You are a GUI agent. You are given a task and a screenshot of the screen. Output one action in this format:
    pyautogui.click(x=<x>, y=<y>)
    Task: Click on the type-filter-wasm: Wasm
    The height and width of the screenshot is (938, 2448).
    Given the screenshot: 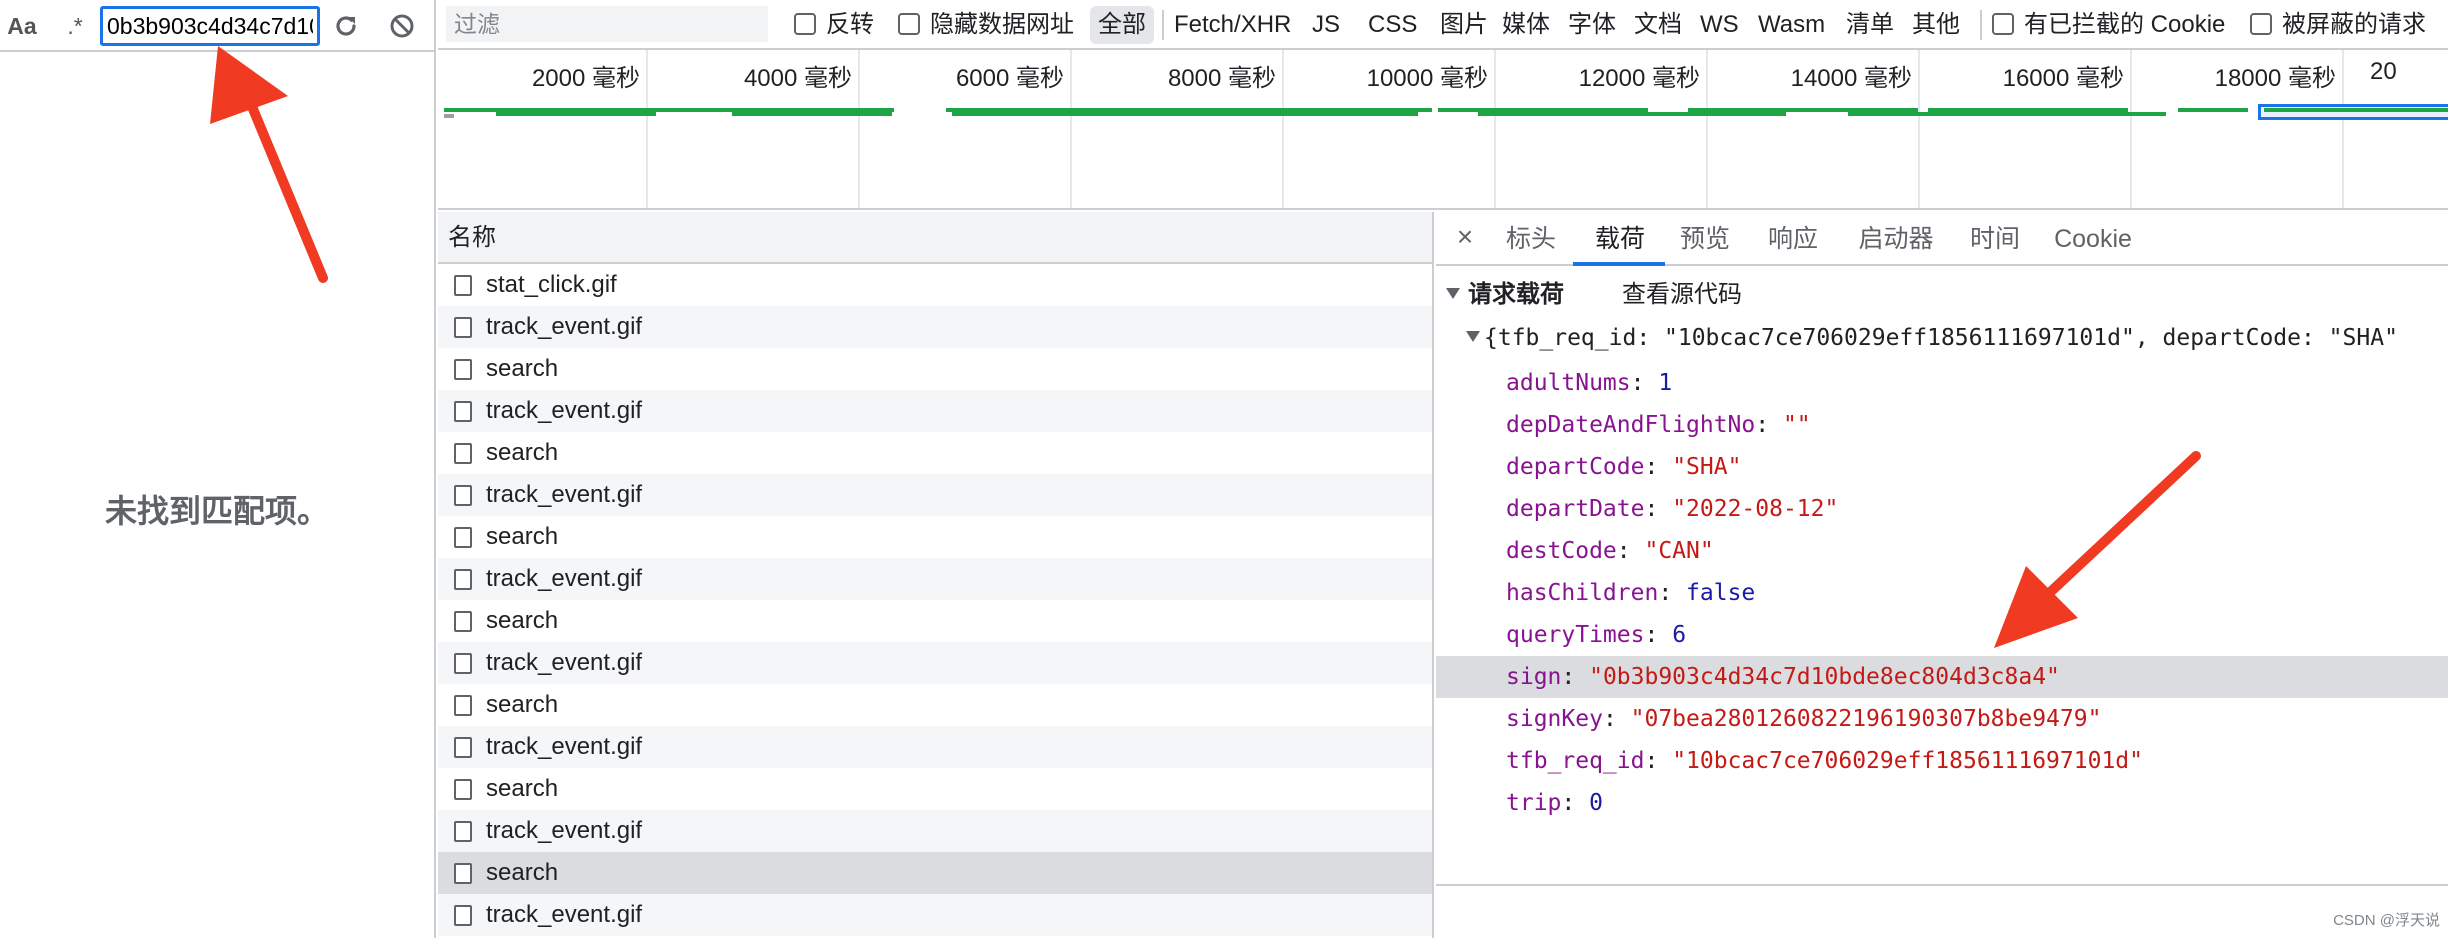 What is the action you would take?
    pyautogui.click(x=1791, y=25)
    